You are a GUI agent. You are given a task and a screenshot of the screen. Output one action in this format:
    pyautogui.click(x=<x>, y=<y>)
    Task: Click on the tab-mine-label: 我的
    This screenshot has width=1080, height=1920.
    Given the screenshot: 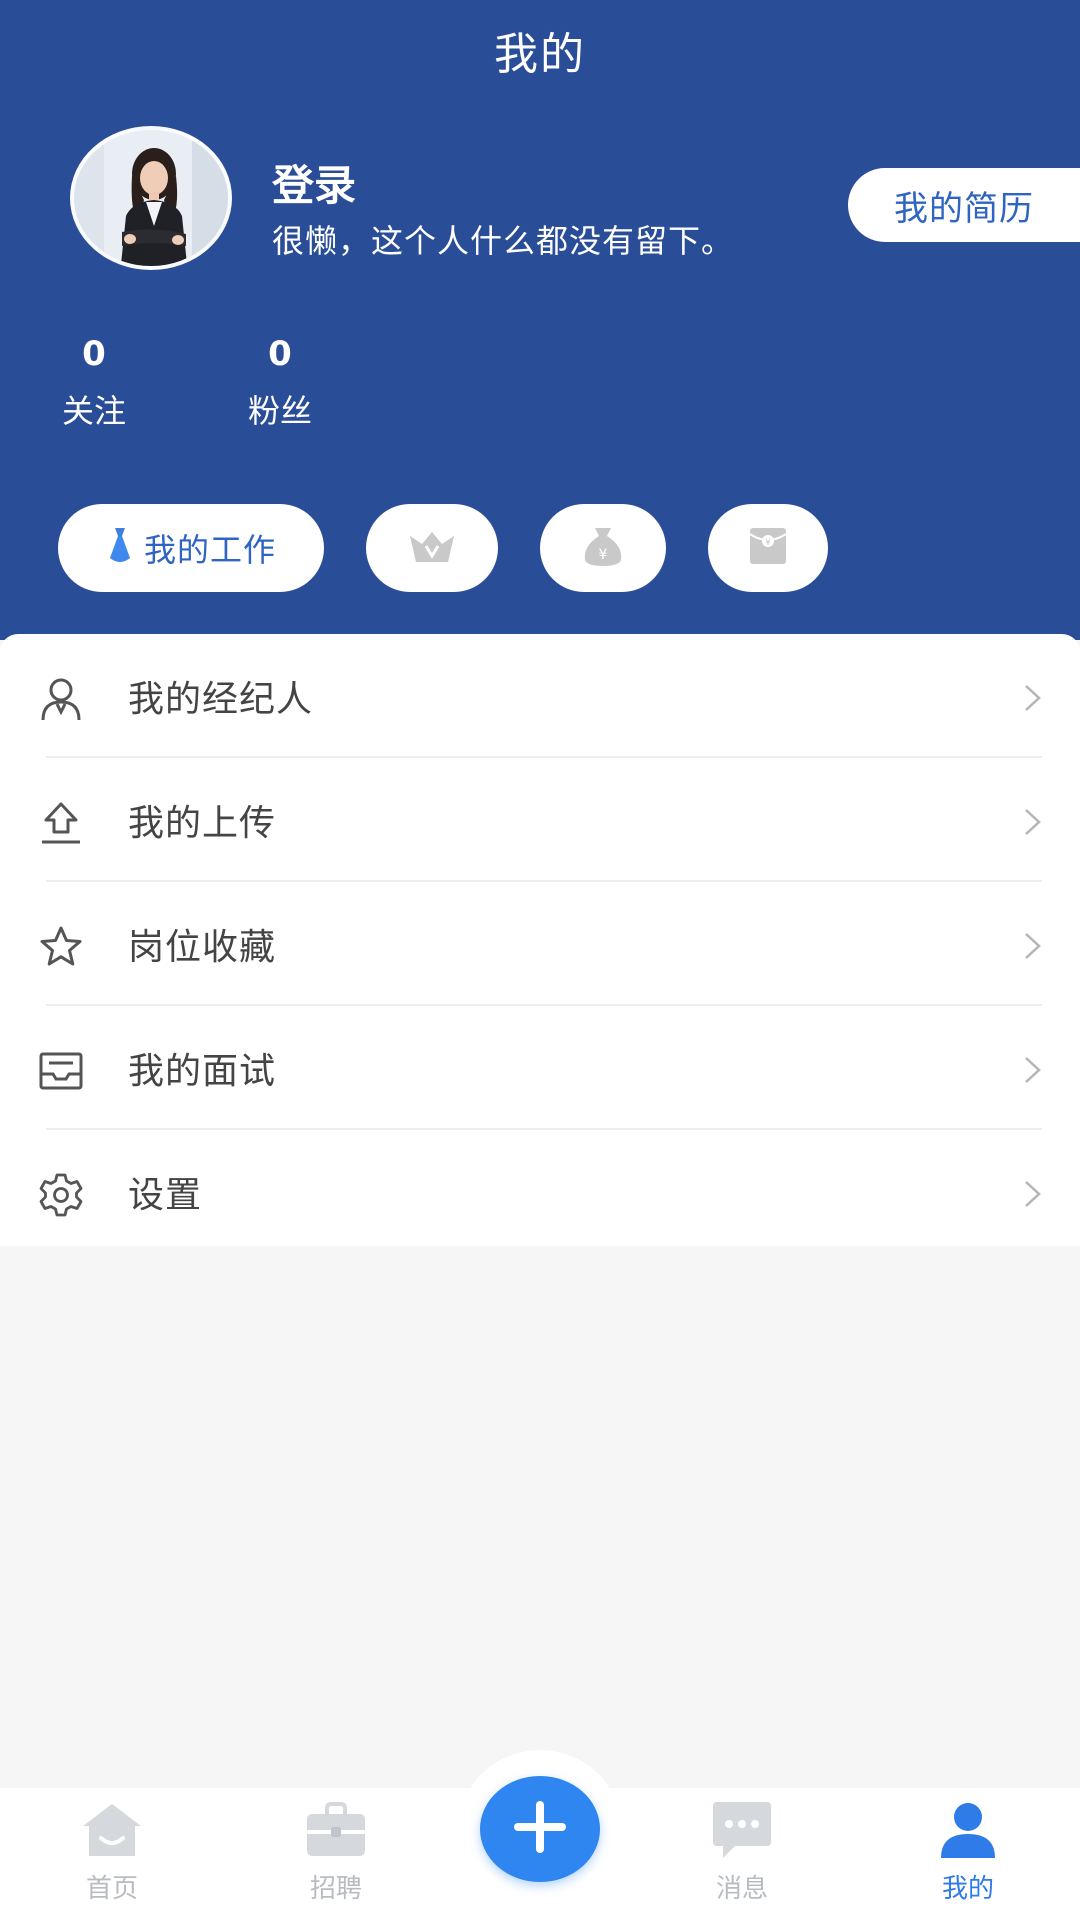 What is the action you would take?
    pyautogui.click(x=967, y=1889)
    